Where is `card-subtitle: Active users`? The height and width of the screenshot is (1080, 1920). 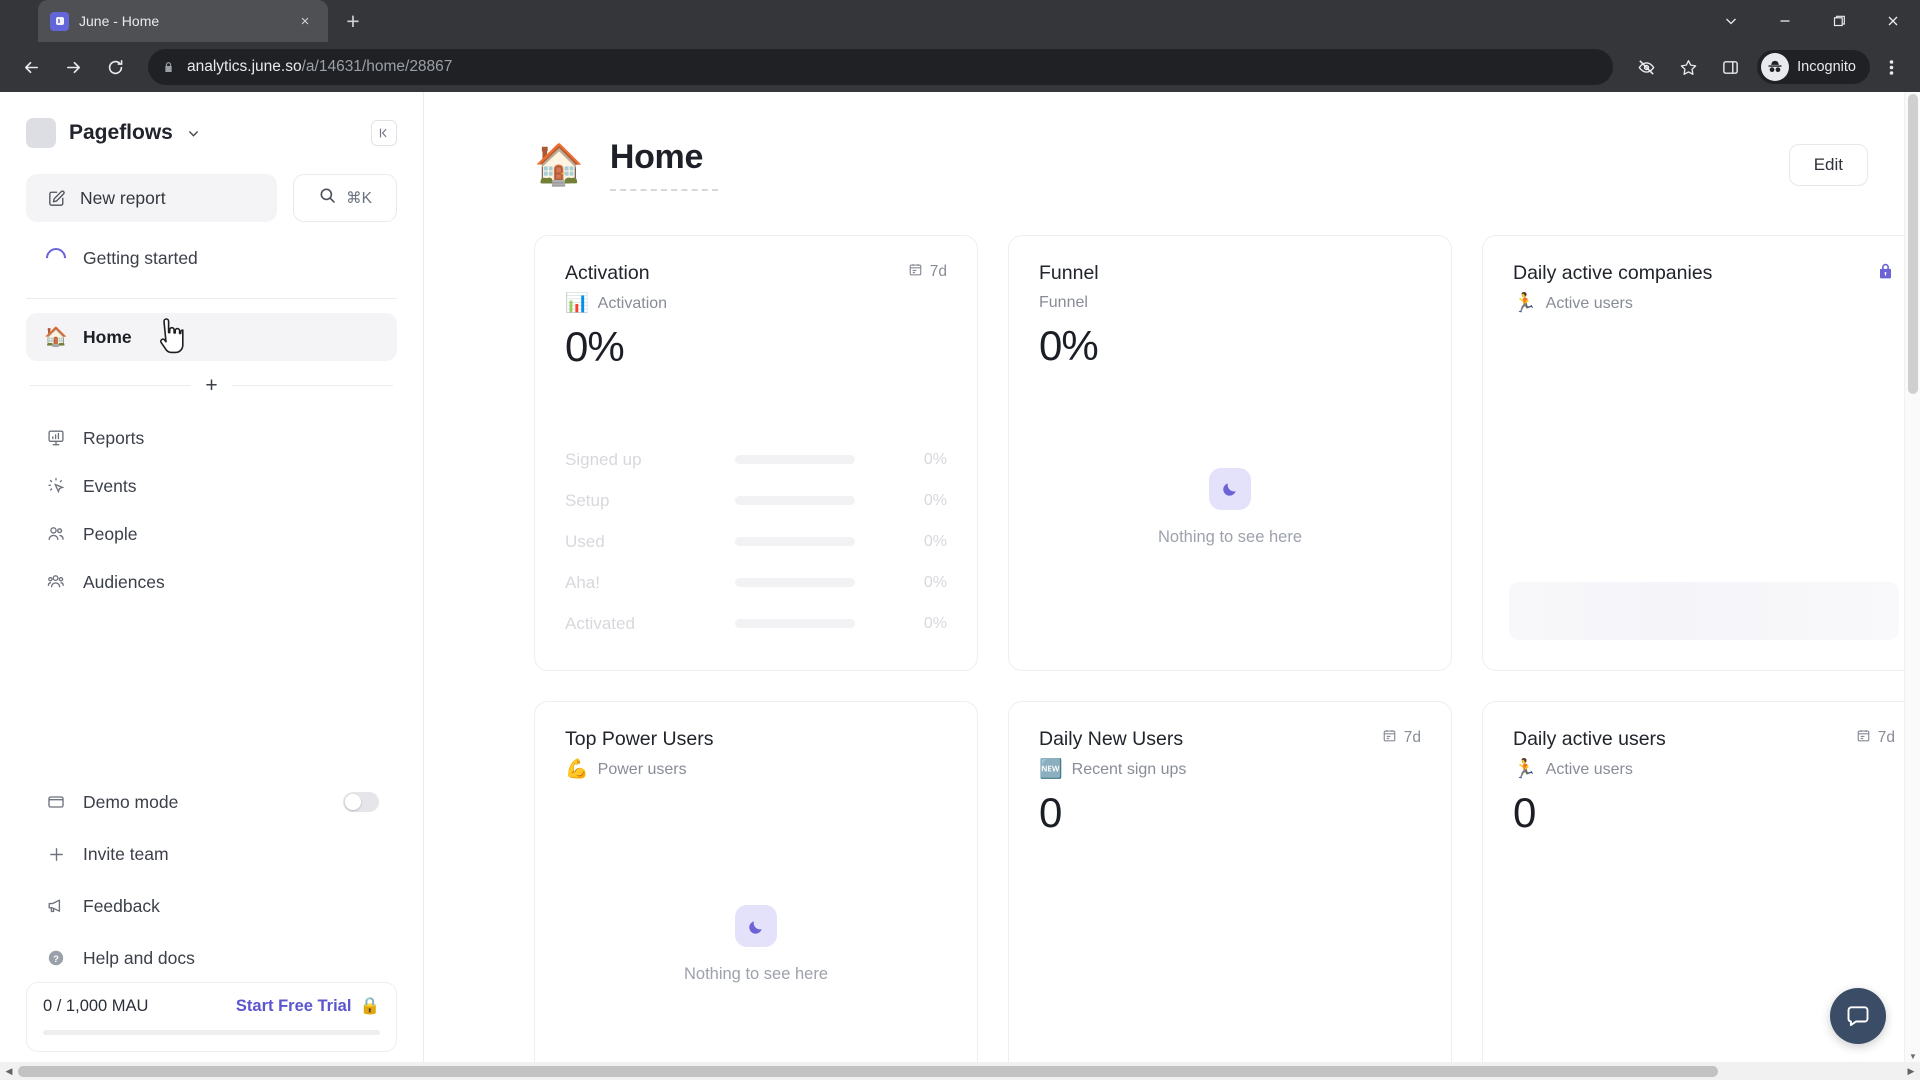
card-subtitle: Active users is located at coordinates (1589, 769).